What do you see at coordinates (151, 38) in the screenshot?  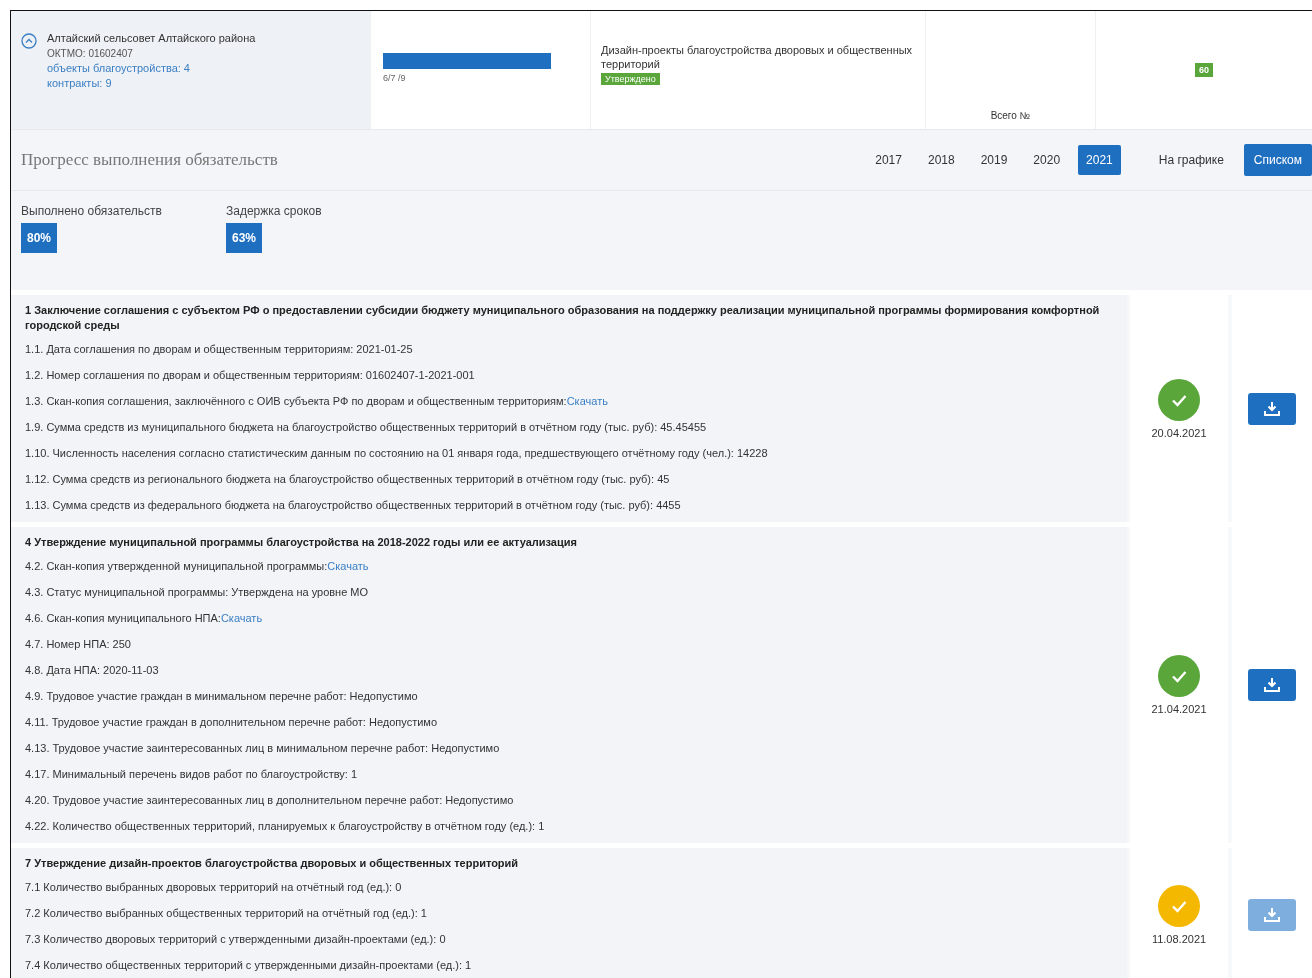 I see `municipality-name: Алтайский сельсовет Алтайского района` at bounding box center [151, 38].